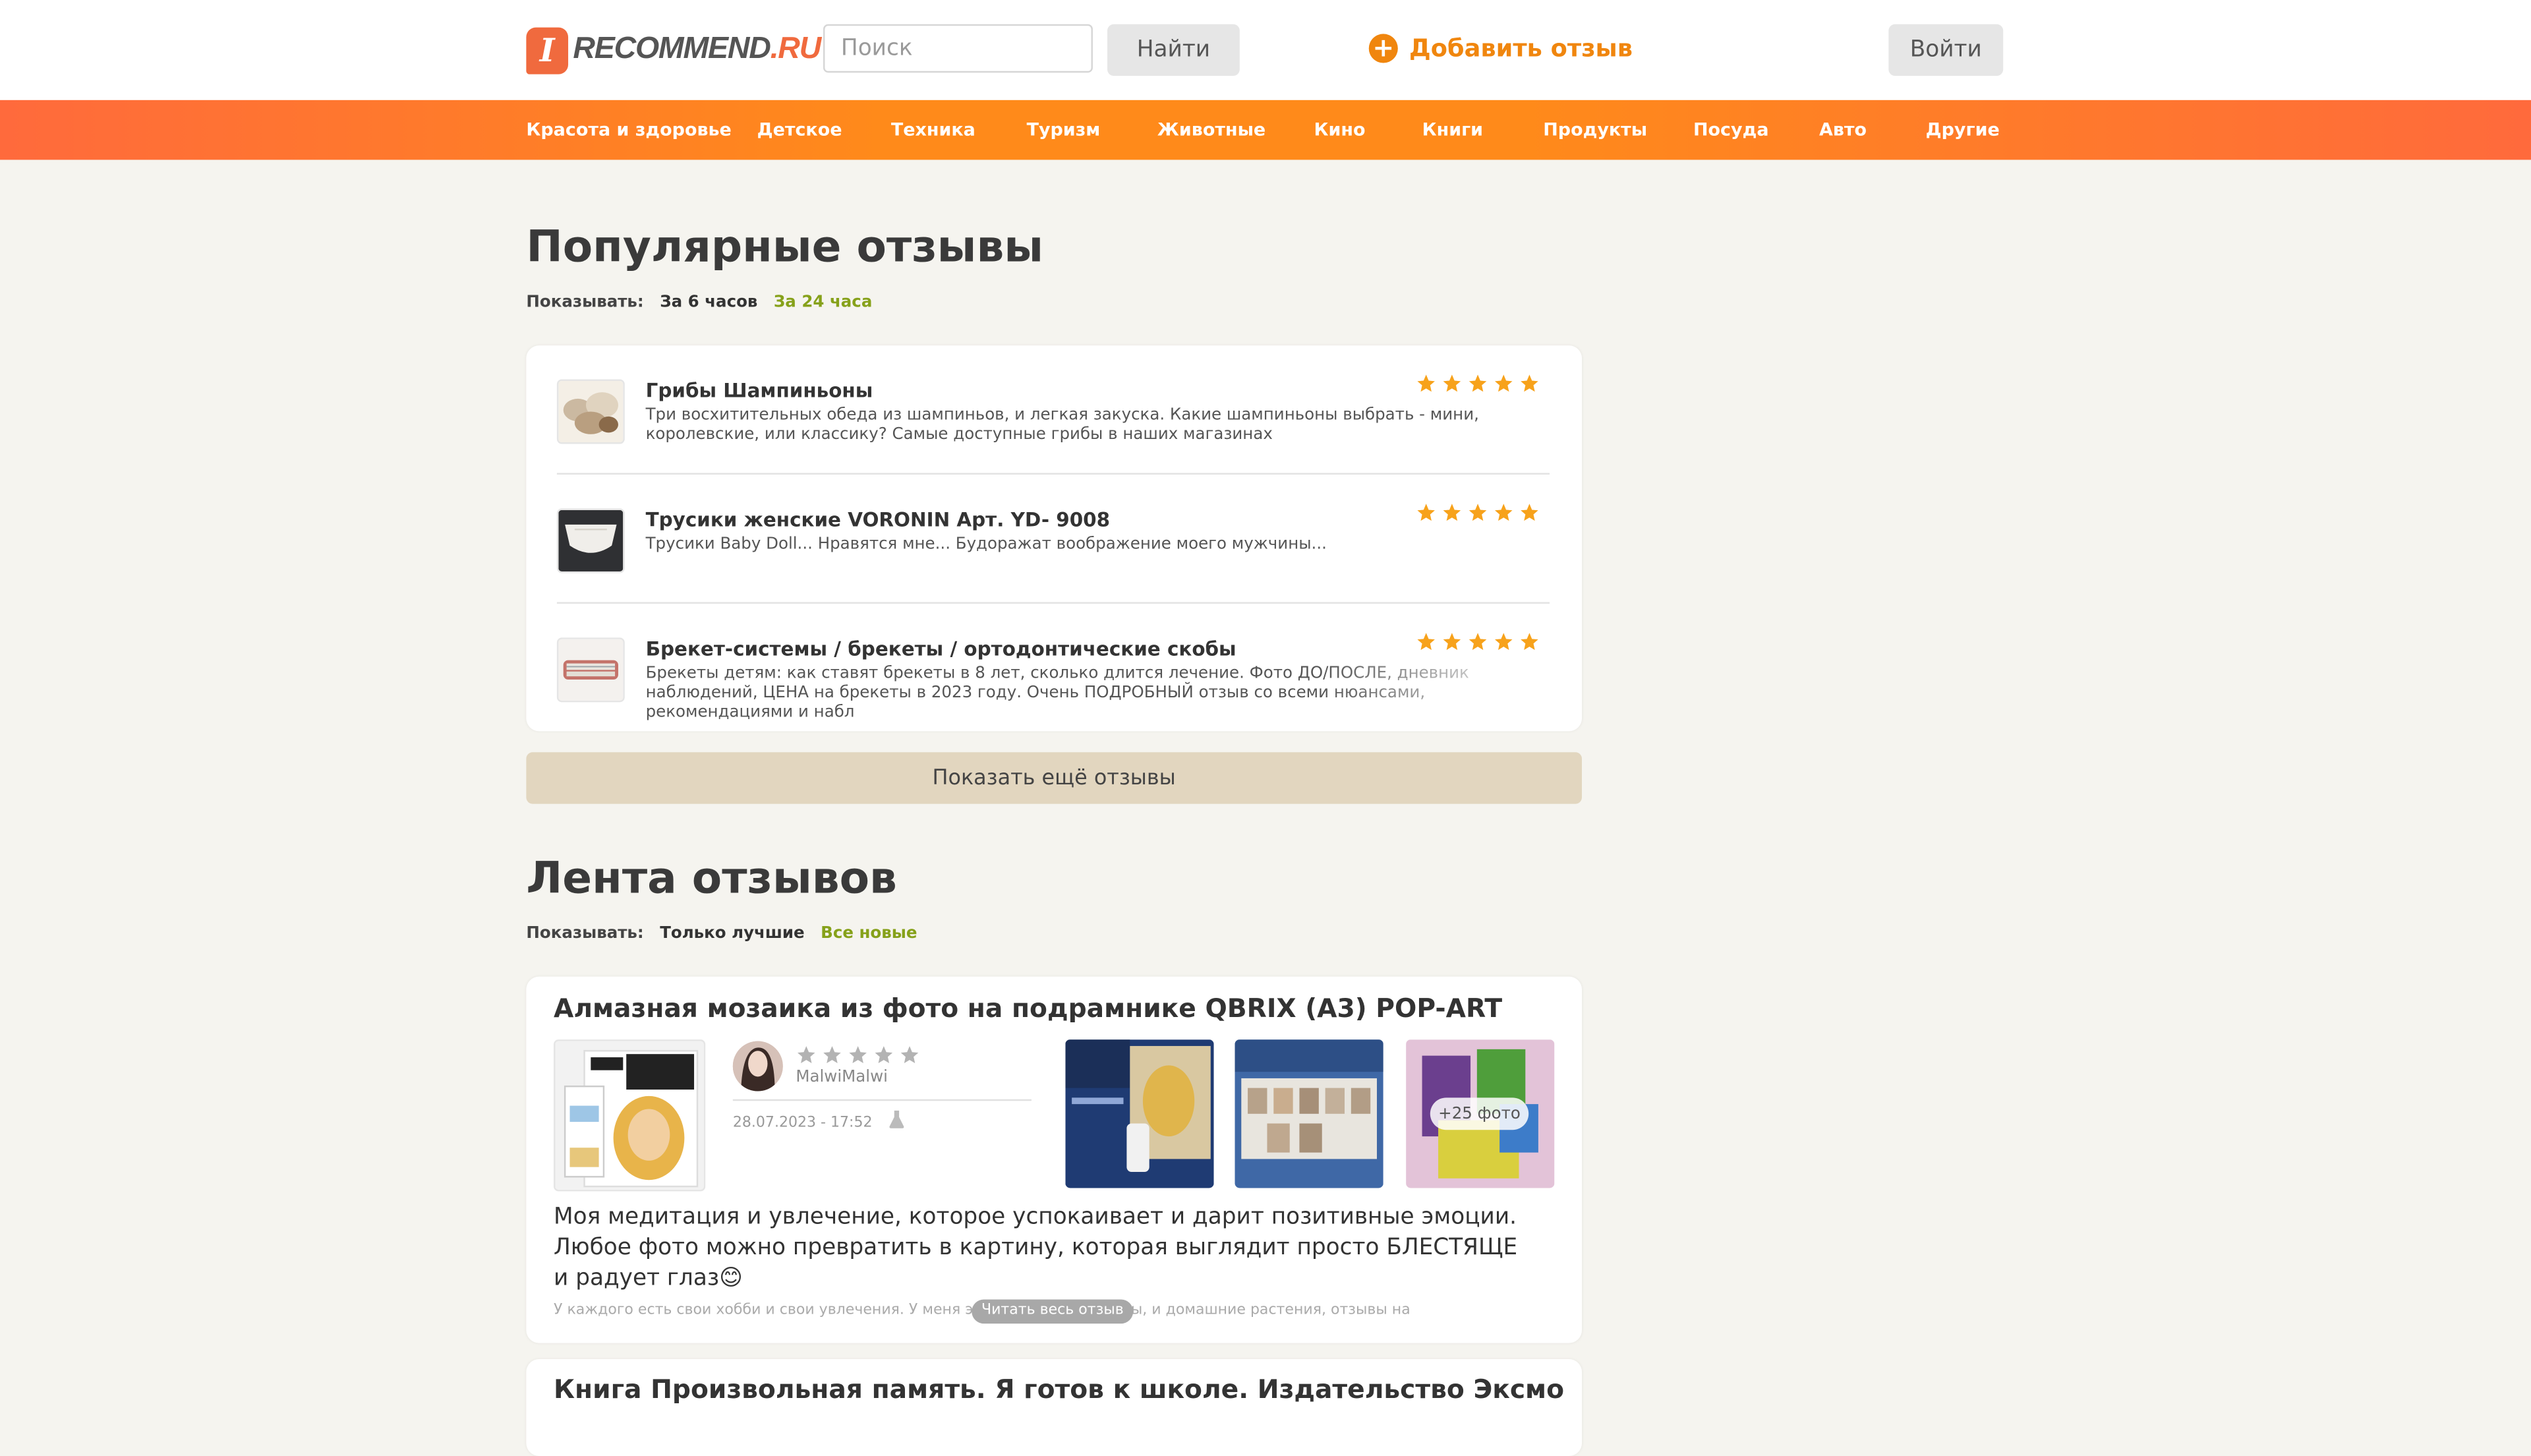 The width and height of the screenshot is (2531, 1456). What do you see at coordinates (802, 1123) in the screenshot?
I see `review-date-text: 28.07.2023 - 17:52` at bounding box center [802, 1123].